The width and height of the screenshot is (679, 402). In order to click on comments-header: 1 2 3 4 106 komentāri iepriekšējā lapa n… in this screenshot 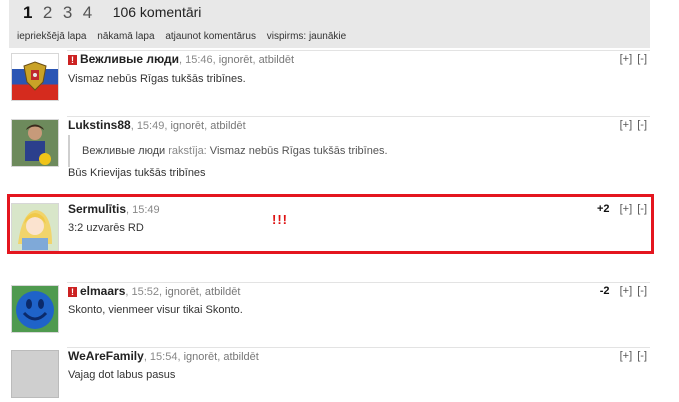, I will do `click(329, 24)`.